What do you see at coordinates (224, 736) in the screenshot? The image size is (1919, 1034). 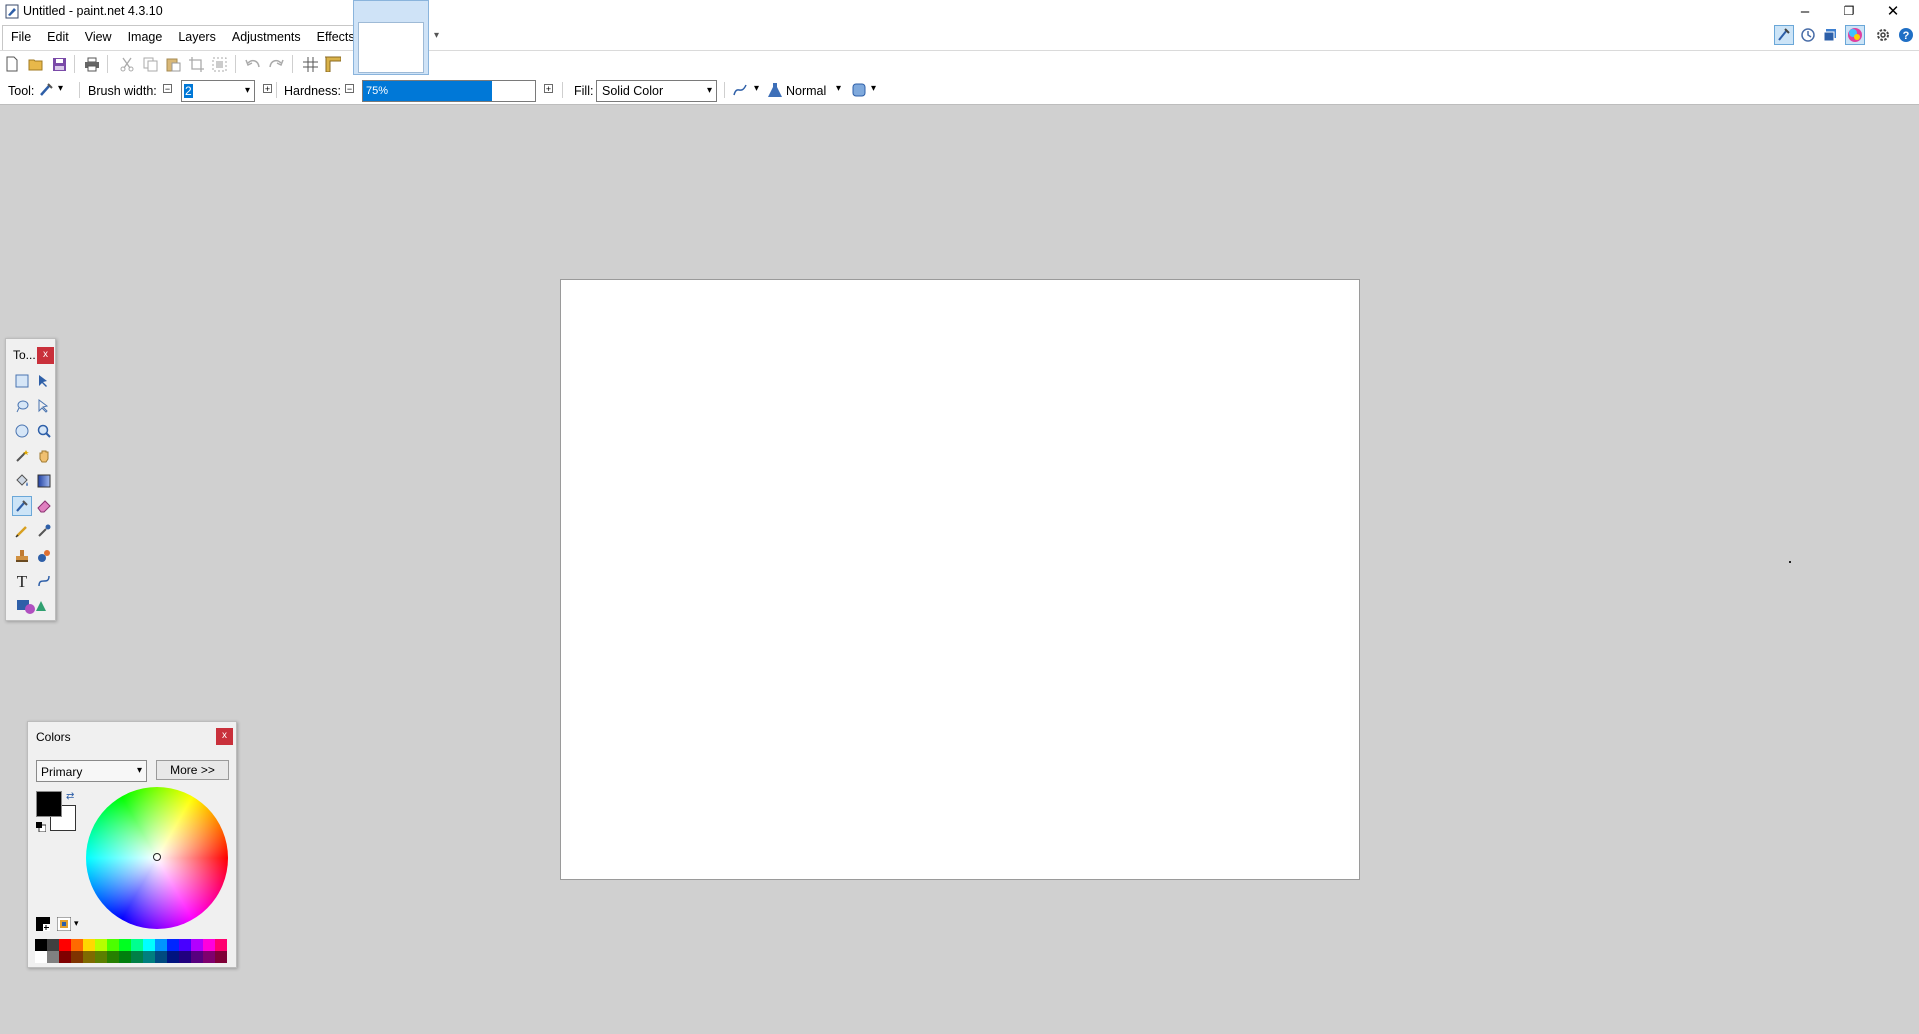 I see `colors-close-button: x` at bounding box center [224, 736].